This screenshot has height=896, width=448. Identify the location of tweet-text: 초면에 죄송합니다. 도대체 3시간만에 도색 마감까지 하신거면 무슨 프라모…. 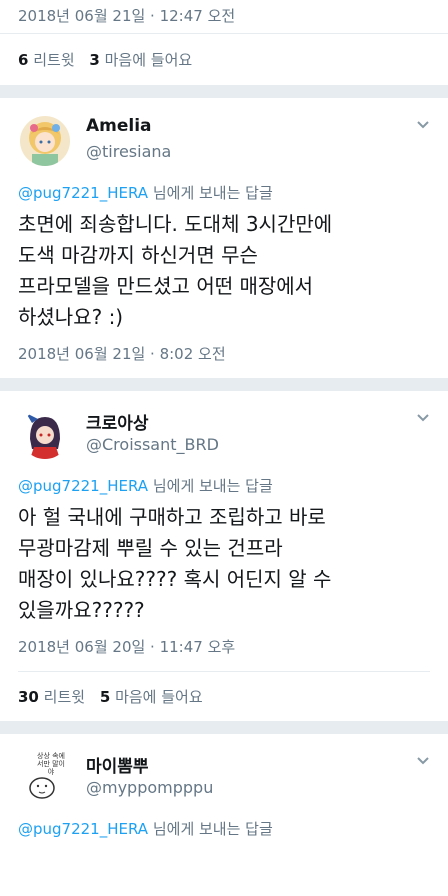
(175, 270).